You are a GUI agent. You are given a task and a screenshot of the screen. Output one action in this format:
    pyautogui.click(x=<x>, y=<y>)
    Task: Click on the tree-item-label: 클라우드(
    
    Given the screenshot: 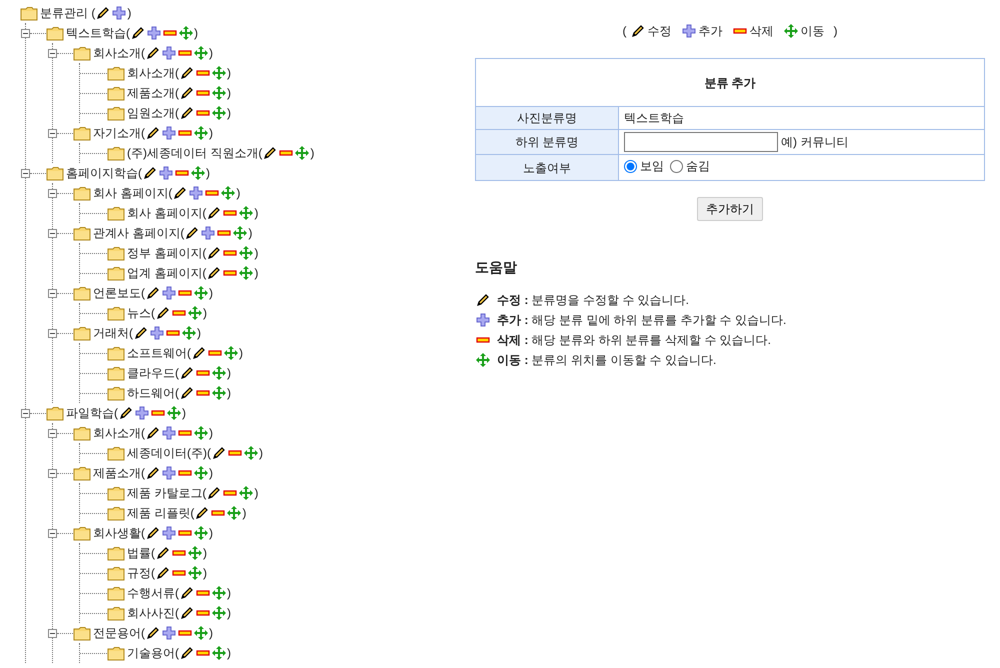 What is the action you would take?
    pyautogui.click(x=153, y=373)
    